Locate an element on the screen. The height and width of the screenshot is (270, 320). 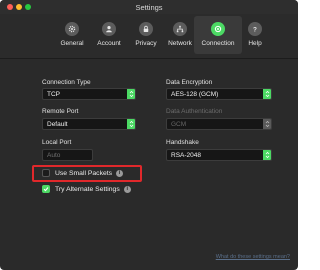
local-port-placeholder: Auto is located at coordinates (54, 155).